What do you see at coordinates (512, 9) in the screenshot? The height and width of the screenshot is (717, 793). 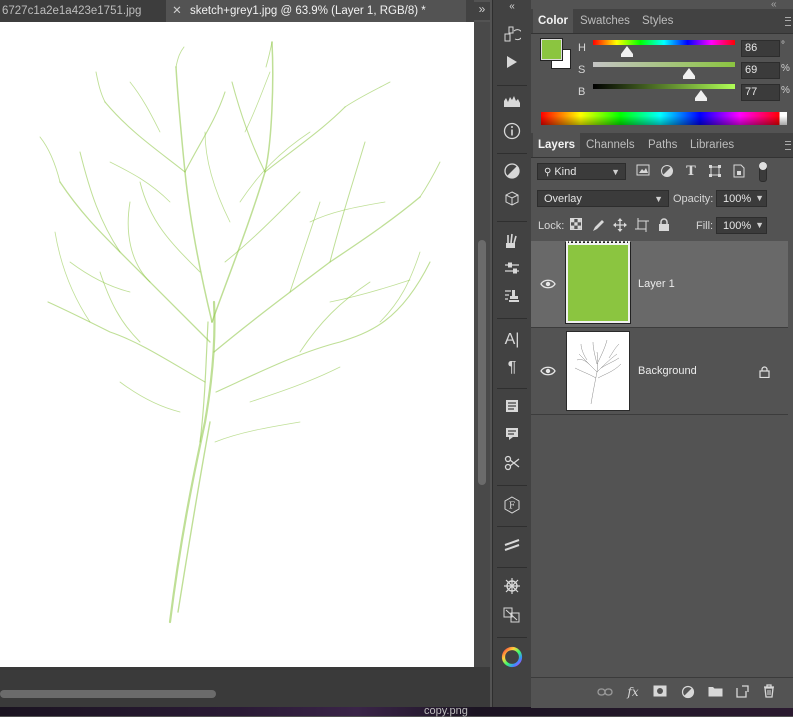 I see `collapse-strip-icon: «` at bounding box center [512, 9].